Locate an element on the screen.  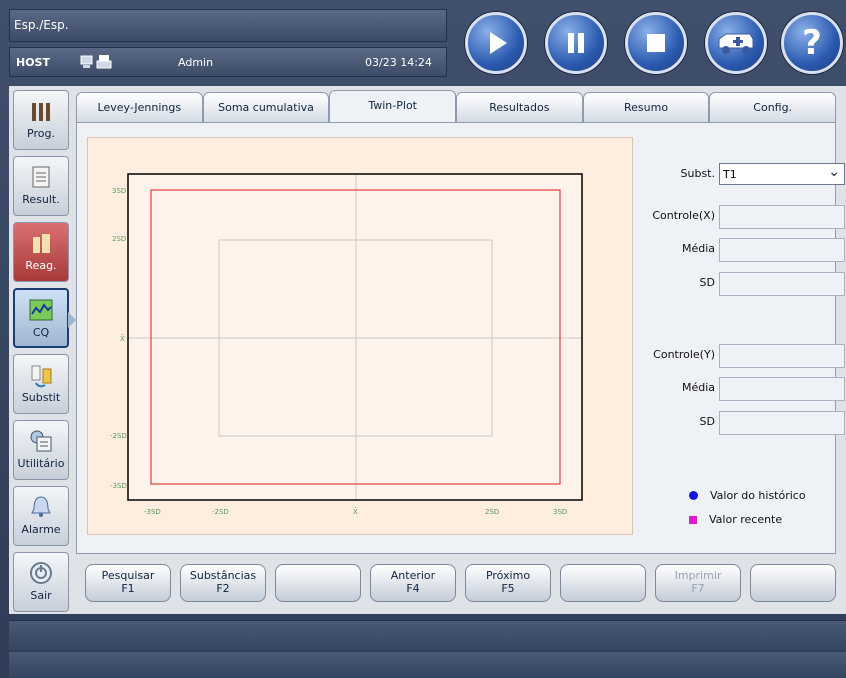
controle-y-label: Controle(Y) is located at coordinates (684, 354).